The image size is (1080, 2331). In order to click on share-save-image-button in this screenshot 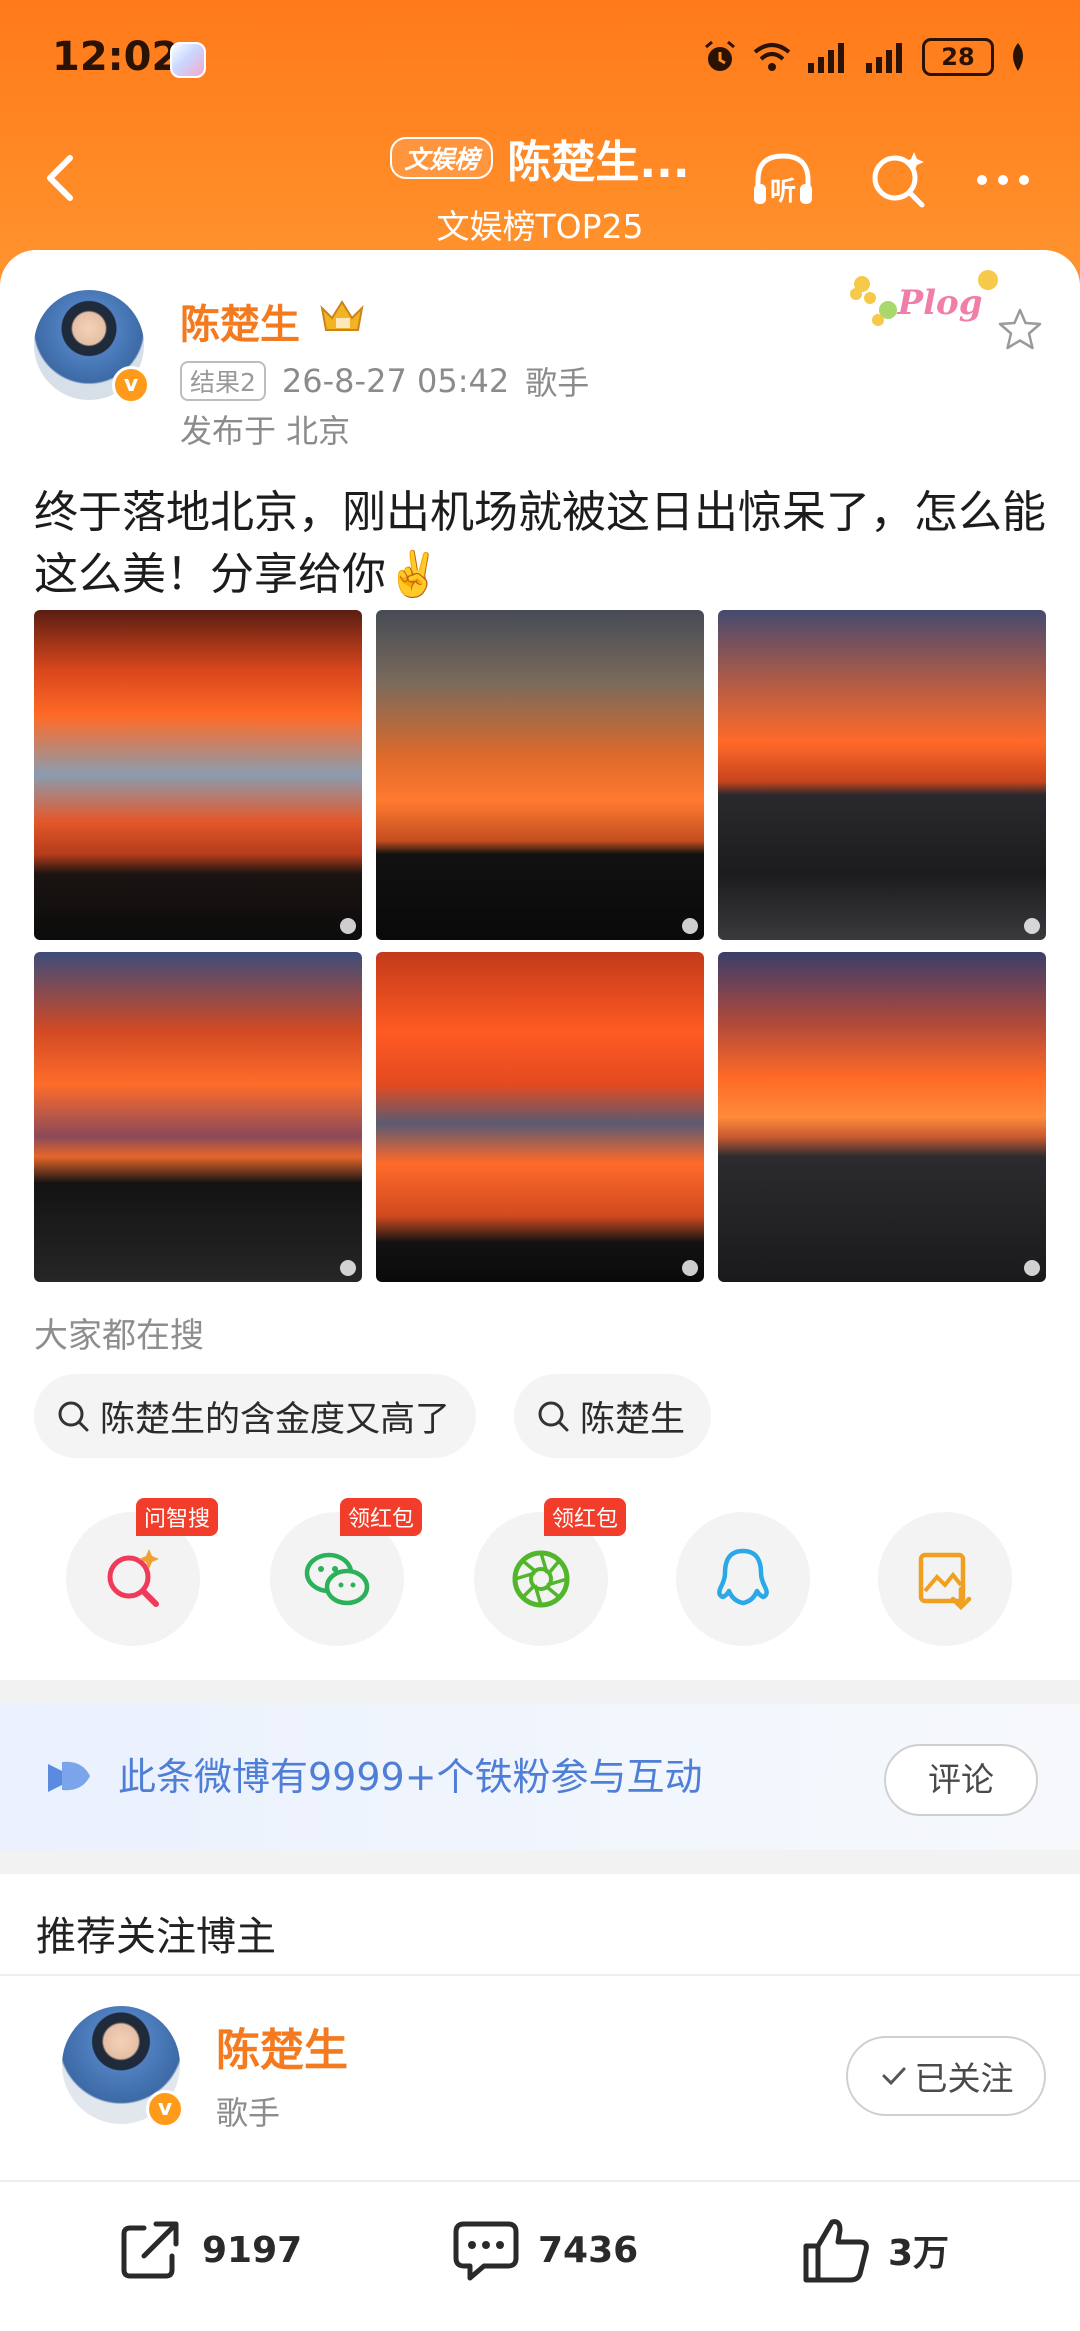, I will do `click(945, 1579)`.